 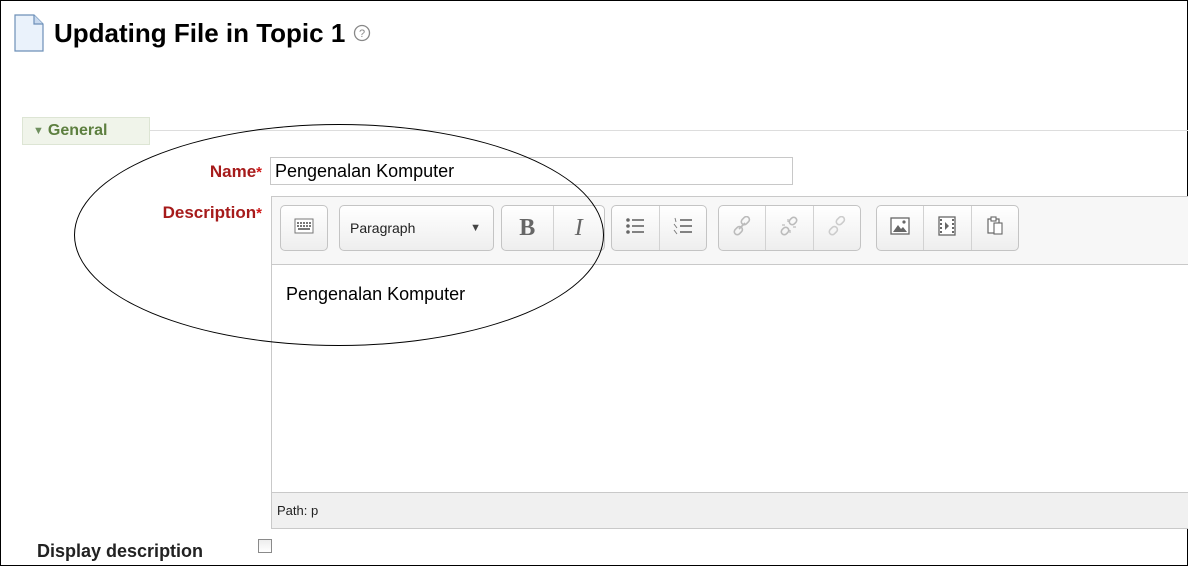 What do you see at coordinates (730, 510) in the screenshot?
I see `editor-path-bar: Path: p` at bounding box center [730, 510].